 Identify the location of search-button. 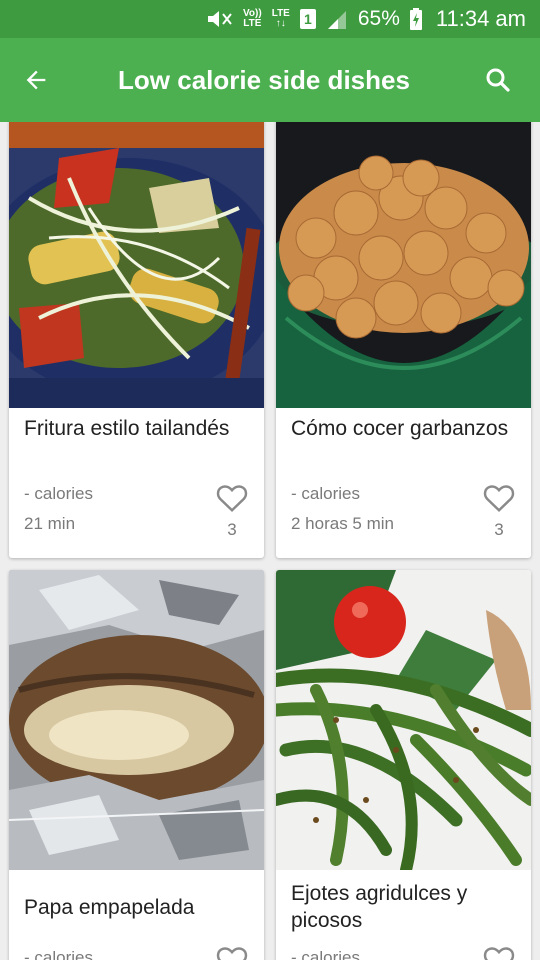
(498, 80).